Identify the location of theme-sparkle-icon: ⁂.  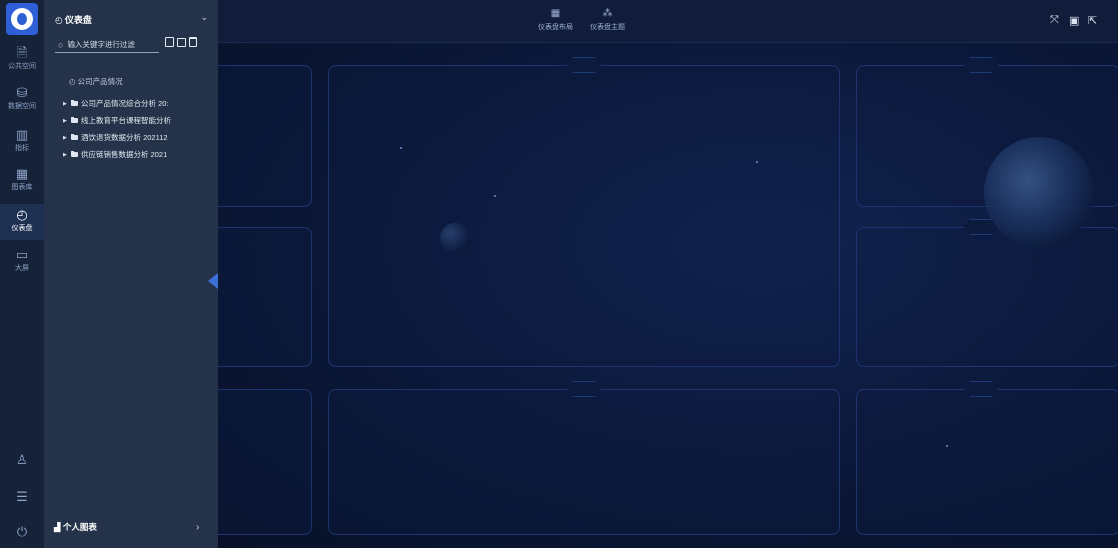
(607, 13).